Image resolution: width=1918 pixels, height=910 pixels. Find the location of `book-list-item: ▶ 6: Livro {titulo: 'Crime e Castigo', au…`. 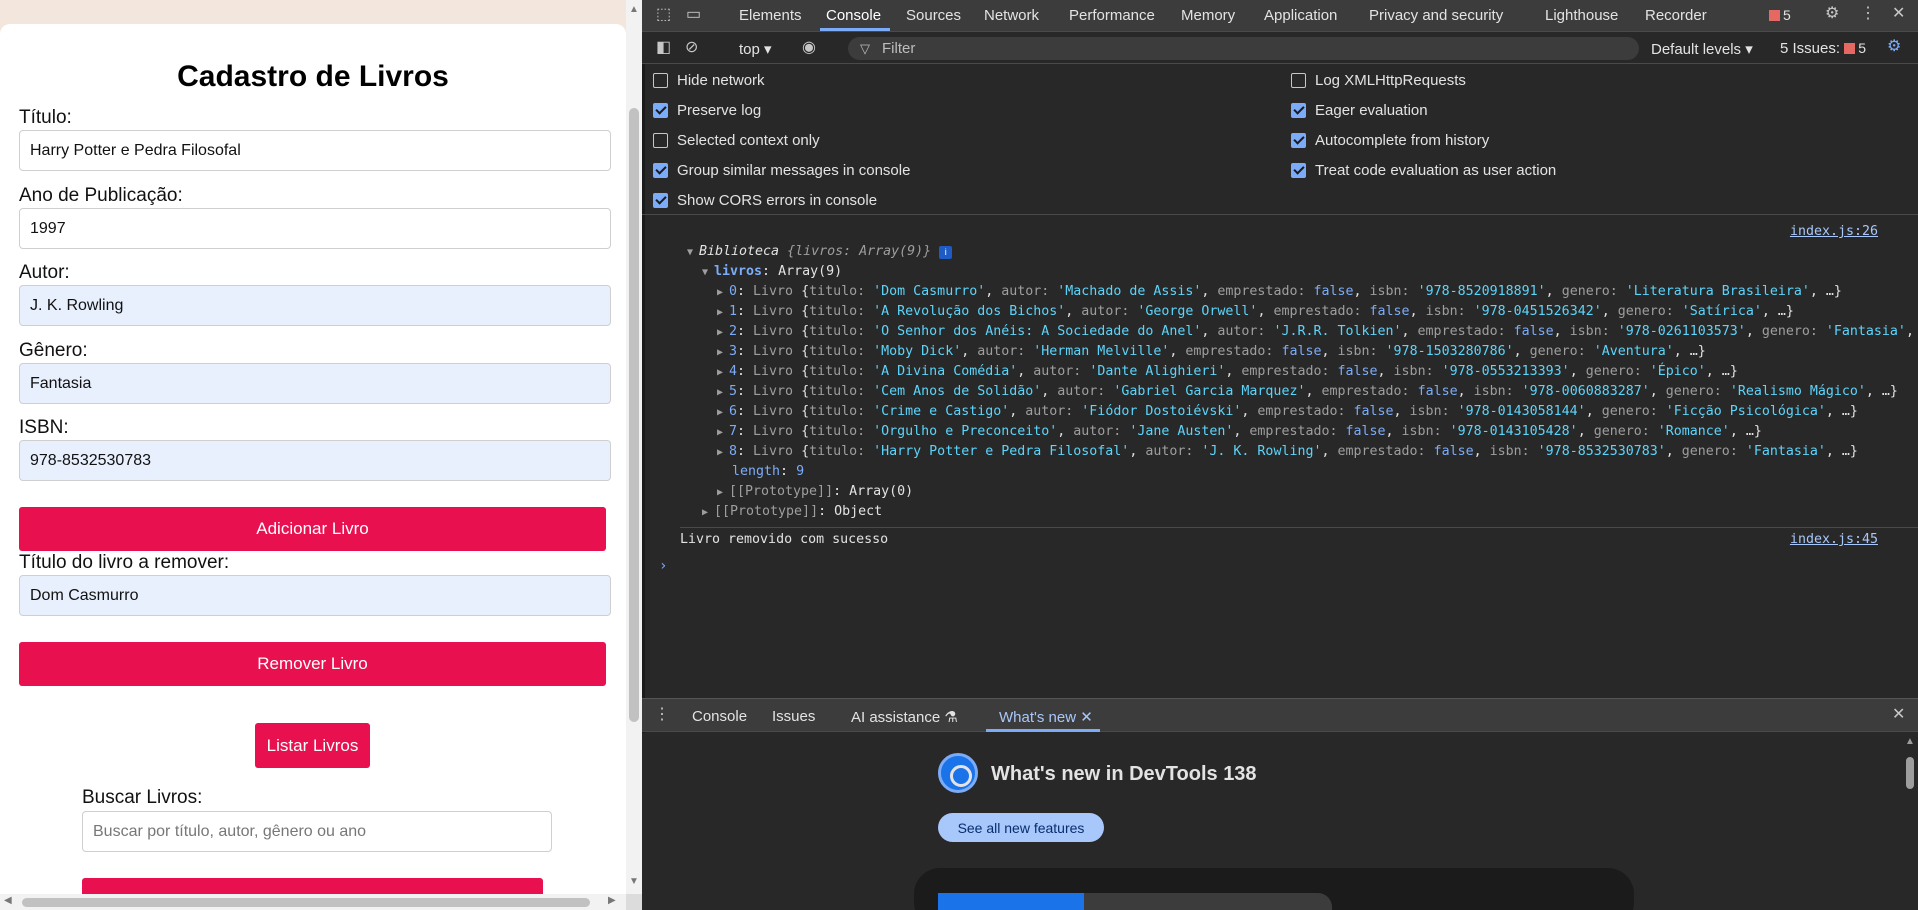

book-list-item: ▶ 6: Livro {titulo: 'Crime e Castigo', au… is located at coordinates (1287, 411).